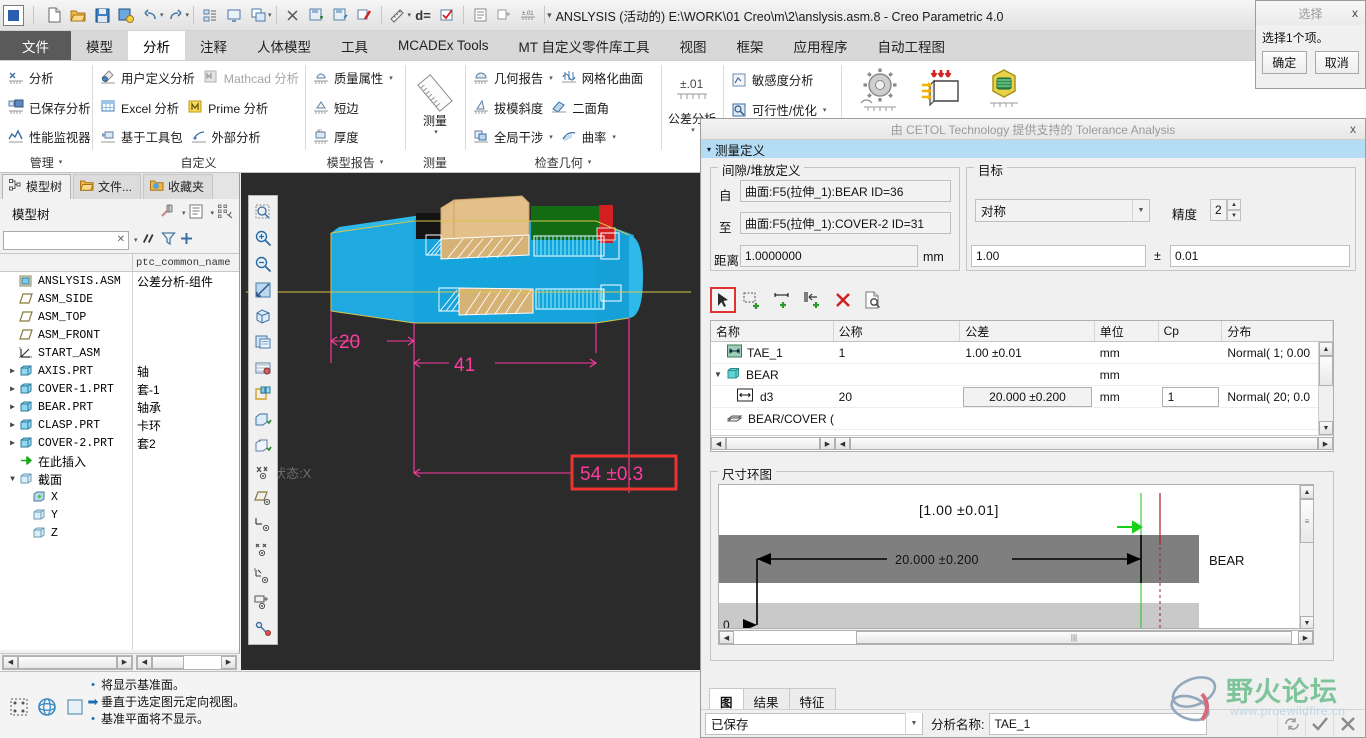  I want to click on dimension-icon: d=, so click(423, 15).